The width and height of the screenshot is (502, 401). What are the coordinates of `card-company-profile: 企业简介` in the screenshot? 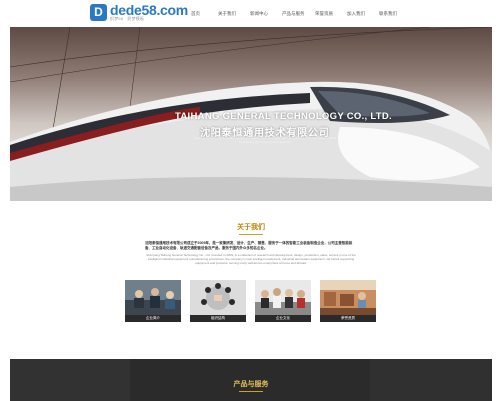 It's located at (153, 301).